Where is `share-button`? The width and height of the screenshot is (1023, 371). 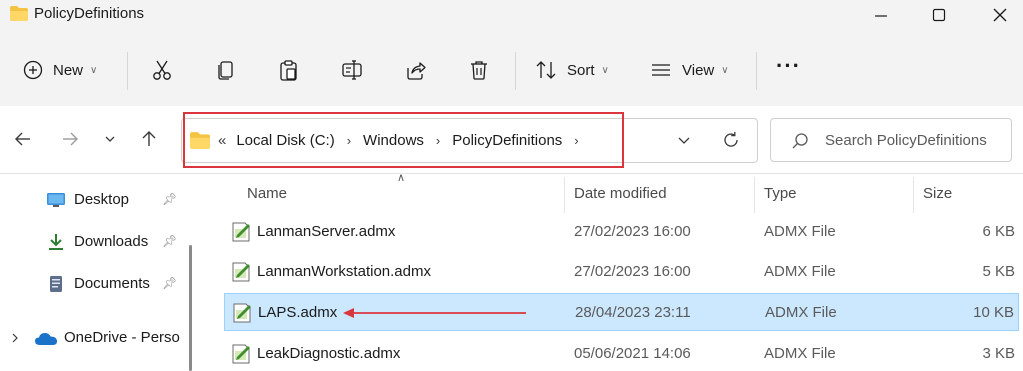 share-button is located at coordinates (415, 70).